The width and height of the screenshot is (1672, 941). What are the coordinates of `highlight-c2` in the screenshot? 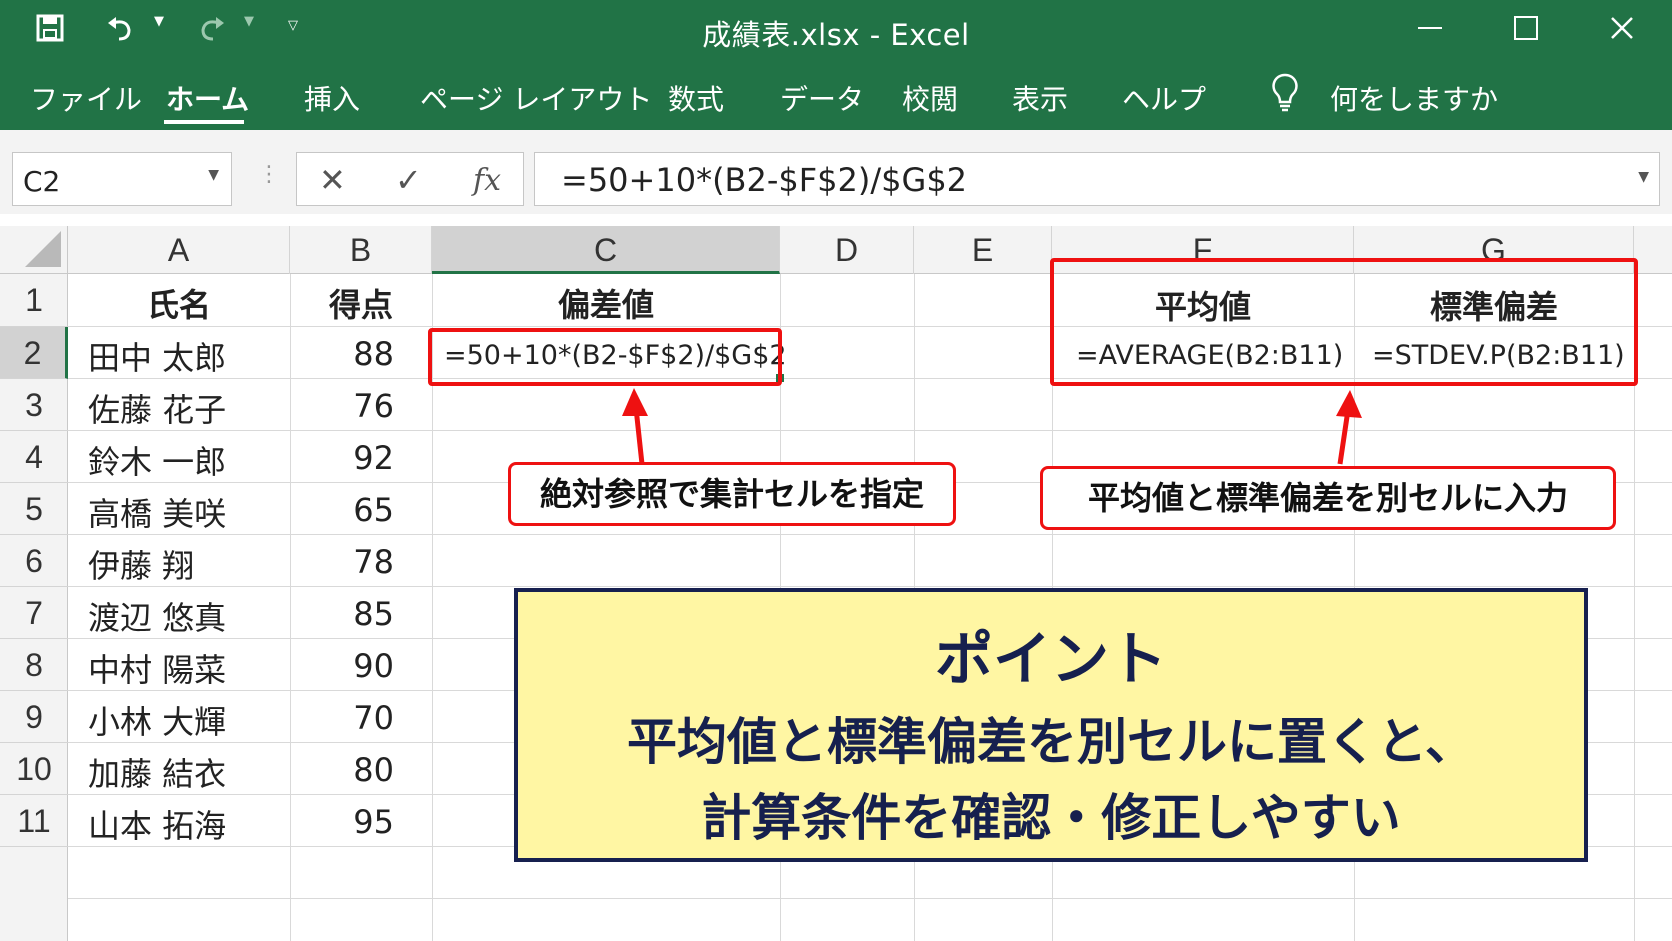 It's located at (605, 357).